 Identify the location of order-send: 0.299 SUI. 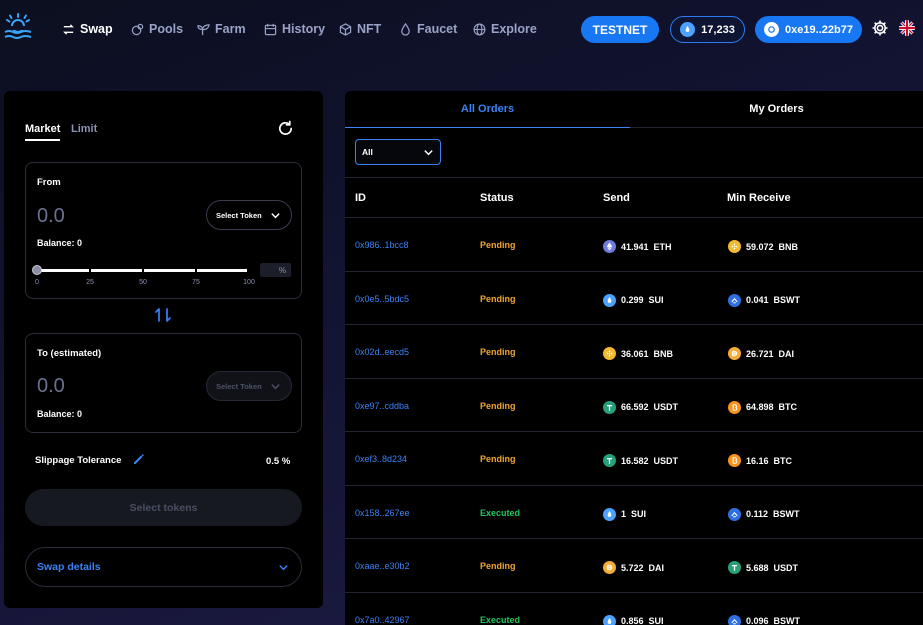
(633, 300).